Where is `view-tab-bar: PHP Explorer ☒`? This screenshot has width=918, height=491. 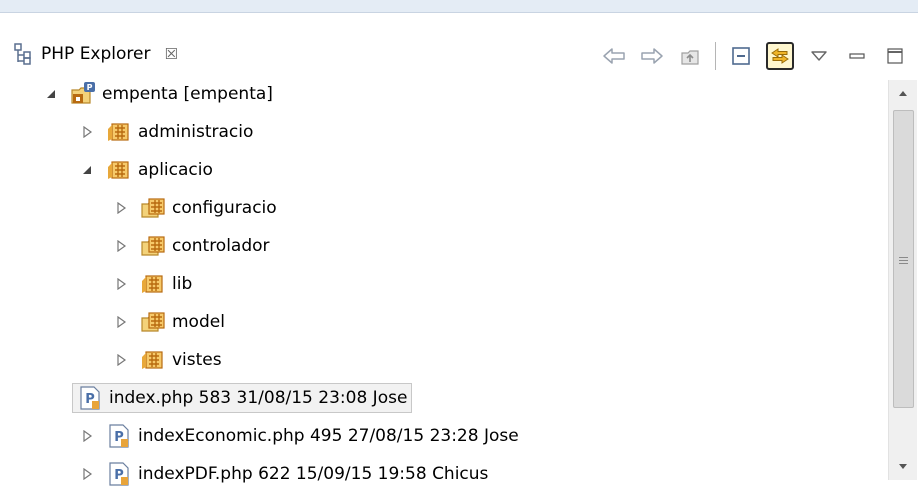 view-tab-bar: PHP Explorer ☒ is located at coordinates (459, 42).